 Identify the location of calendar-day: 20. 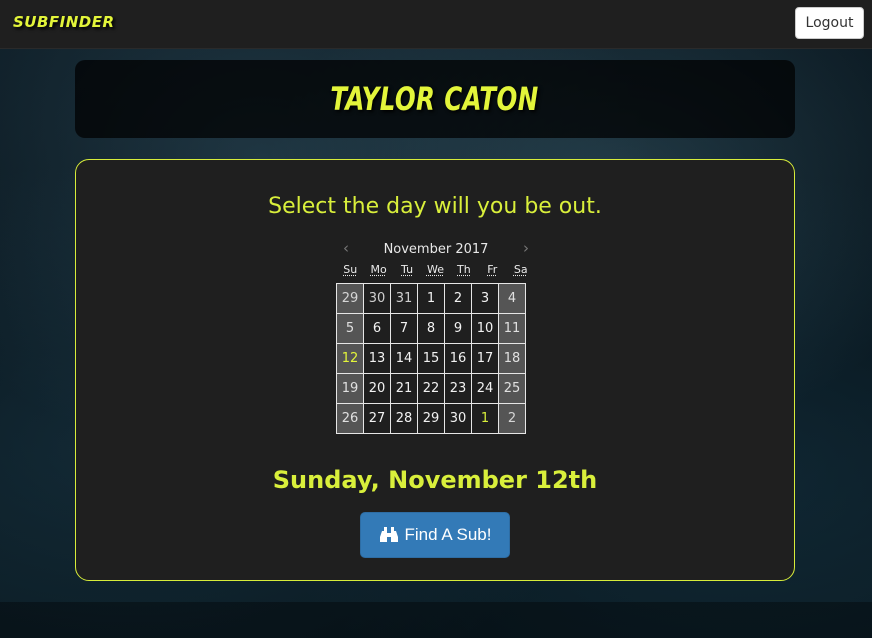
(377, 388).